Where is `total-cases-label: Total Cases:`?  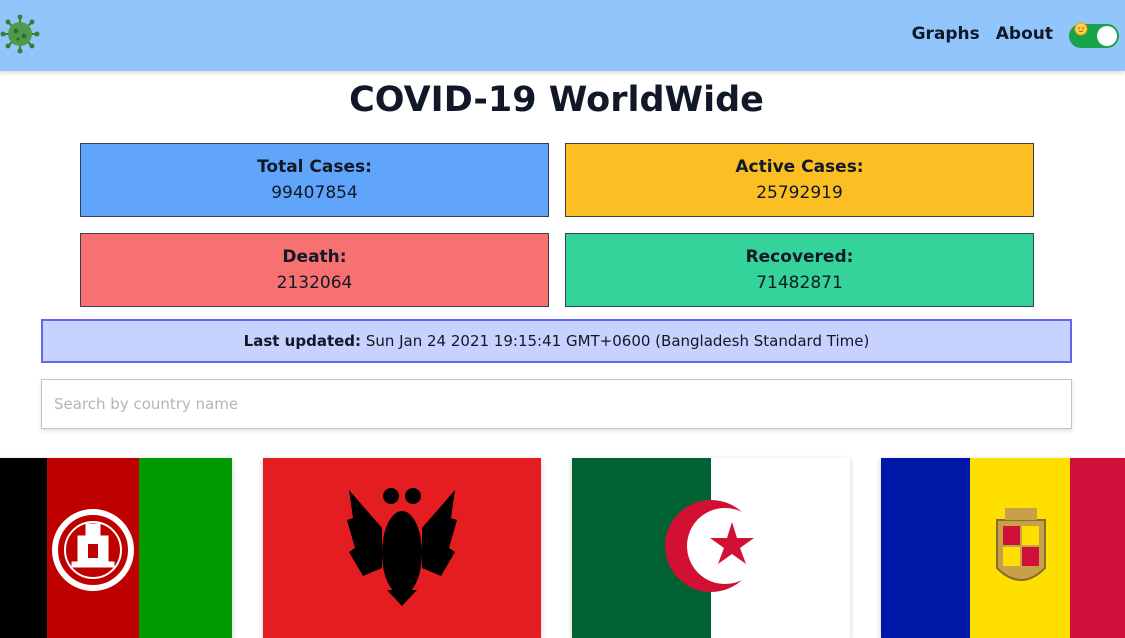
total-cases-label: Total Cases: is located at coordinates (314, 167).